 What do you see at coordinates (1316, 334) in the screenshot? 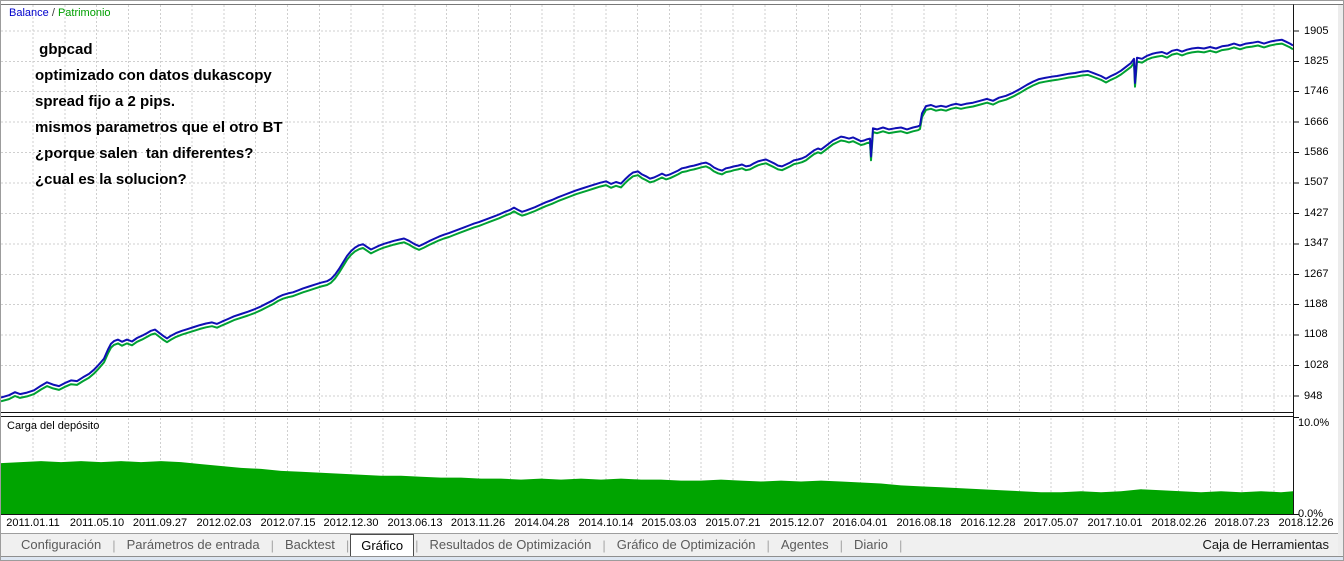
I see `y-axis-label: 1108` at bounding box center [1316, 334].